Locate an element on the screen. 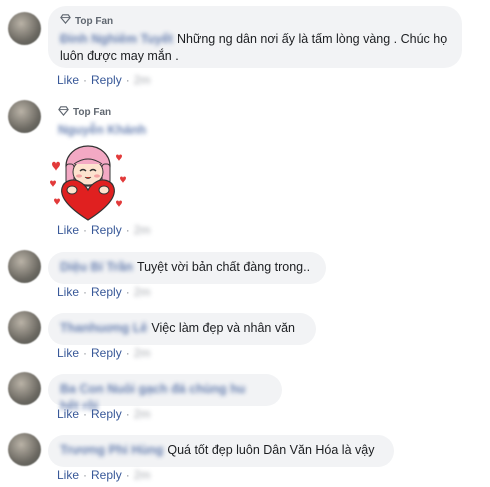  commenter-name: Diệu Bí Trần is located at coordinates (96, 267).